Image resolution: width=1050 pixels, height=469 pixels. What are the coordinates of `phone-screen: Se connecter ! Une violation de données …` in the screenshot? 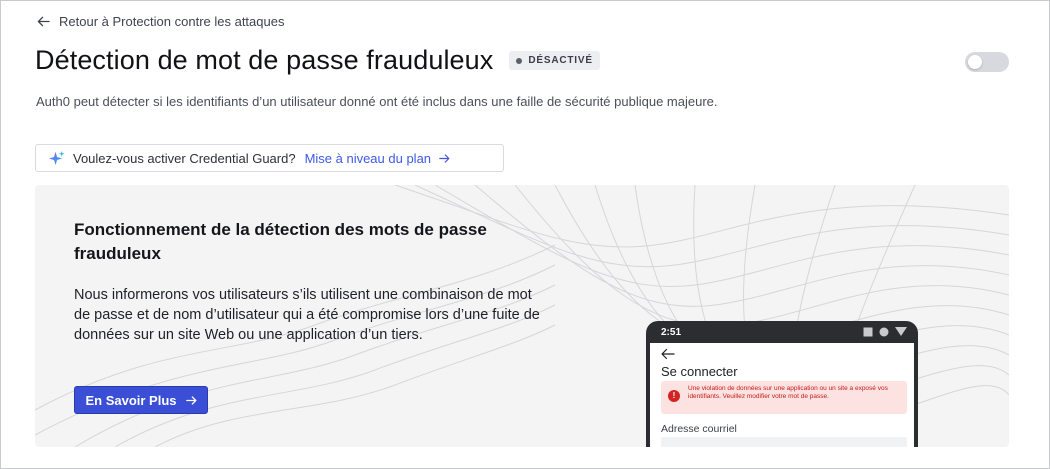 It's located at (782, 395).